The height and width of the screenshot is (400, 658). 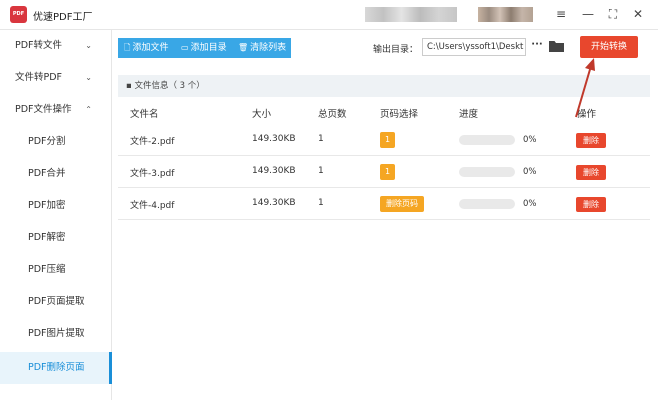 I want to click on sidebar-item-pdf-decrypt: PDF解密, so click(x=56, y=238).